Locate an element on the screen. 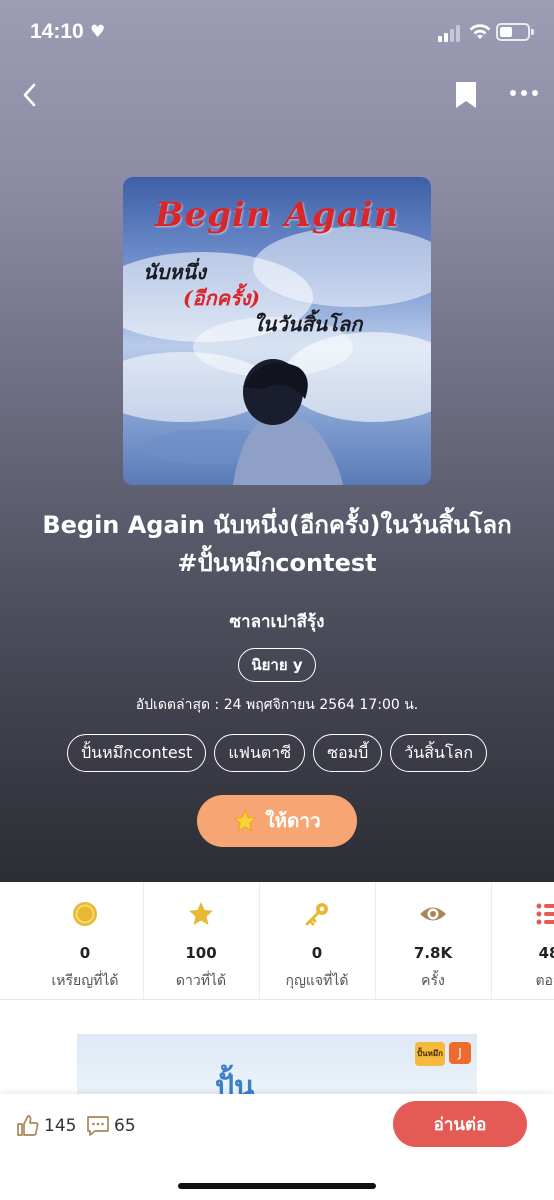  give-star-button: ให้ดาว is located at coordinates (277, 821).